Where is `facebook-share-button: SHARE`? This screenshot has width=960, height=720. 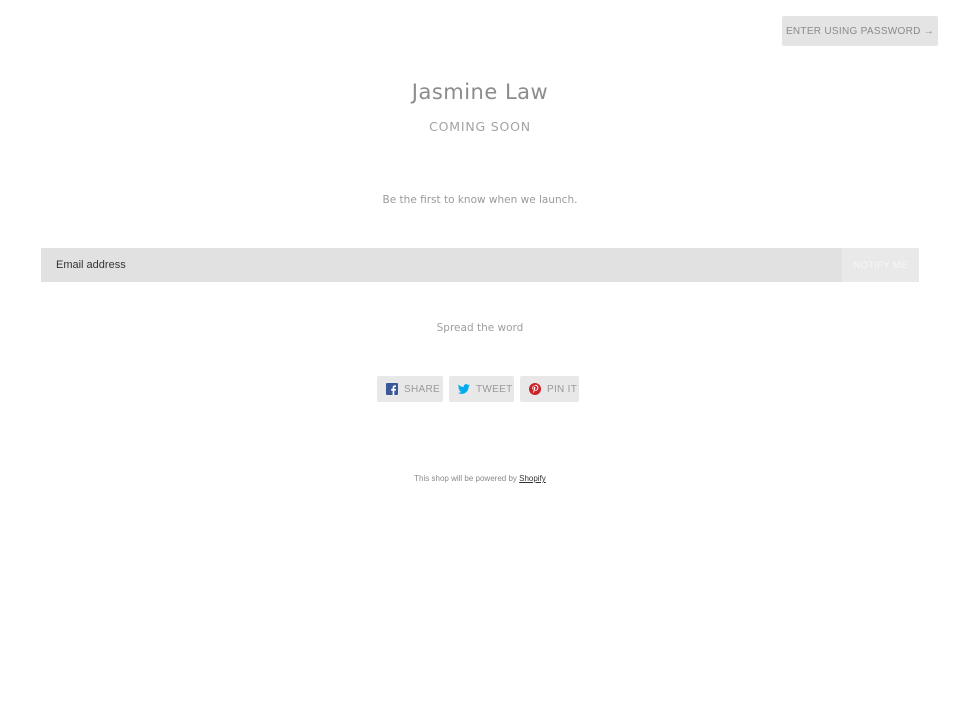
facebook-share-button: SHARE is located at coordinates (410, 389).